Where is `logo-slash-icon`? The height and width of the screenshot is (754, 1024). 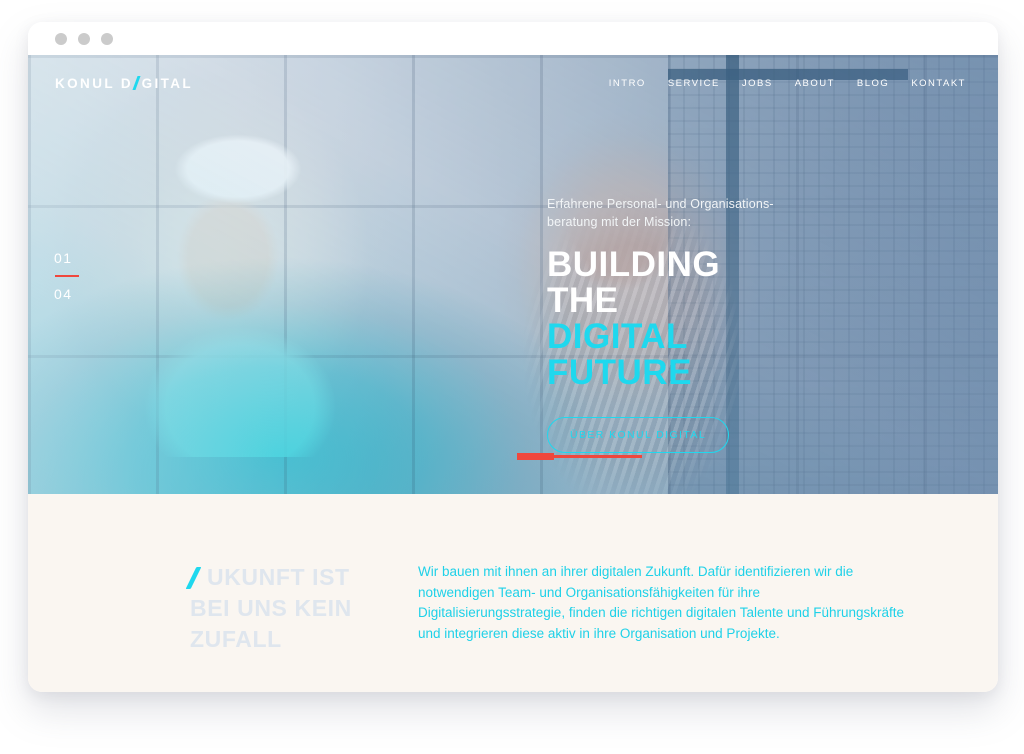 logo-slash-icon is located at coordinates (136, 83).